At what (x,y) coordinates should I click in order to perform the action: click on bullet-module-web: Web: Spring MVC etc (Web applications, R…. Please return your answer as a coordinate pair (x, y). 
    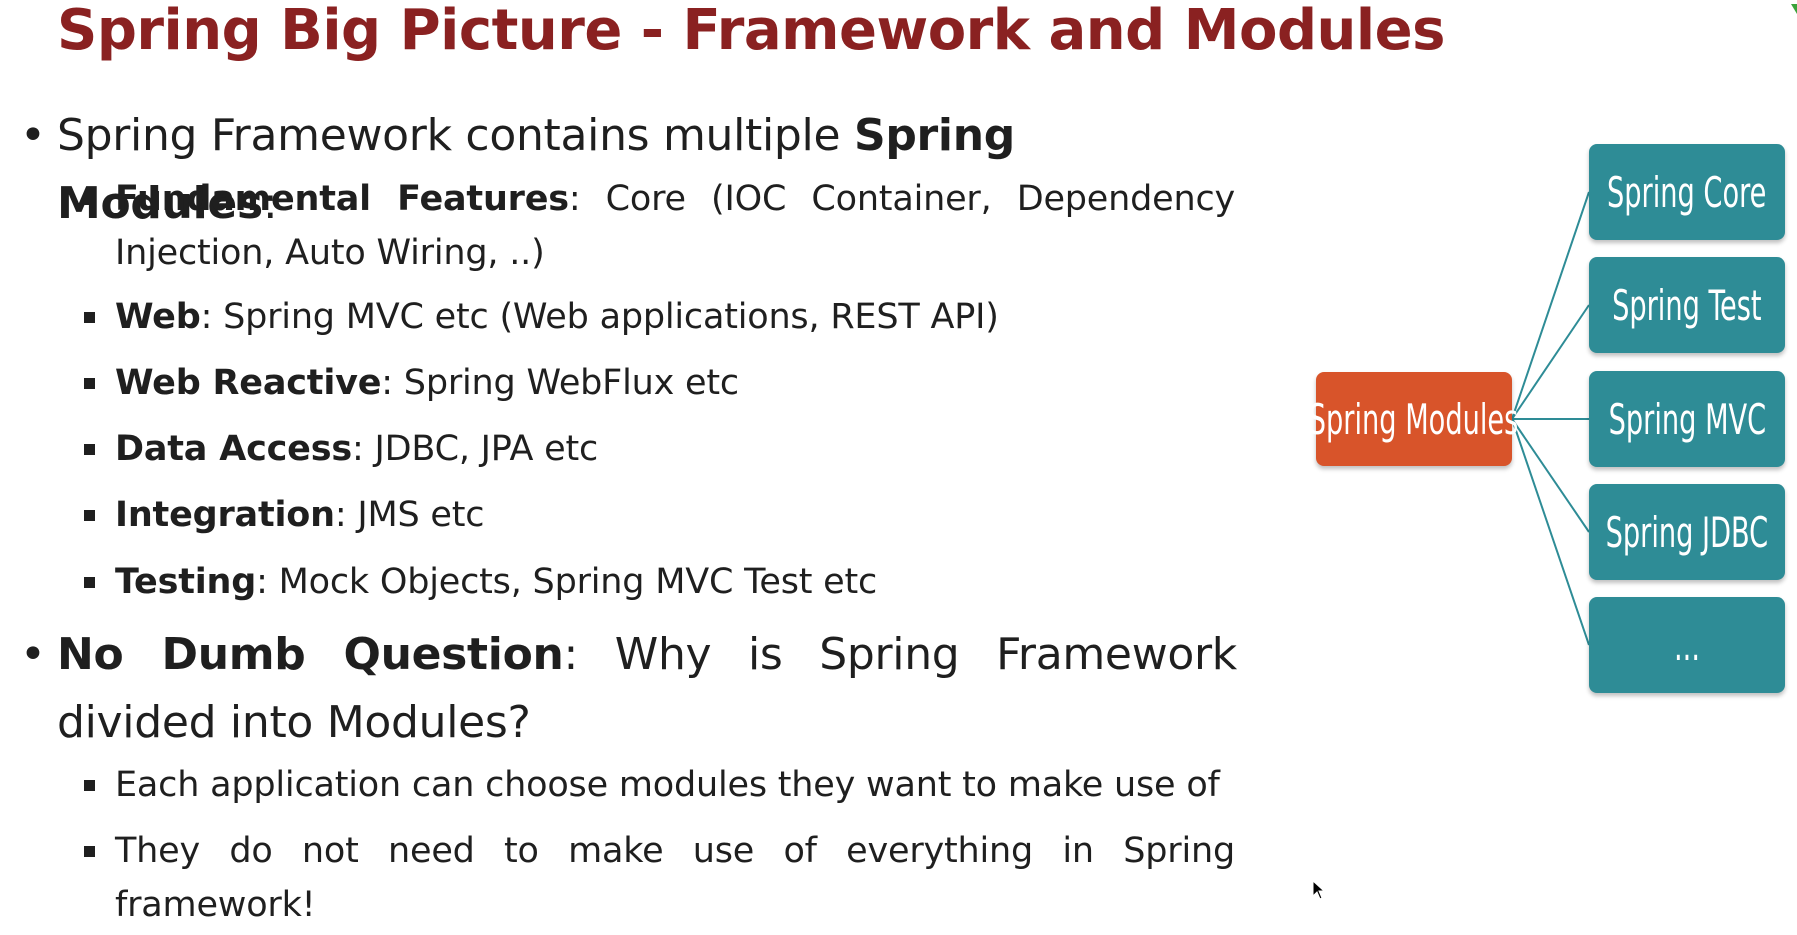
    Looking at the image, I should click on (659, 317).